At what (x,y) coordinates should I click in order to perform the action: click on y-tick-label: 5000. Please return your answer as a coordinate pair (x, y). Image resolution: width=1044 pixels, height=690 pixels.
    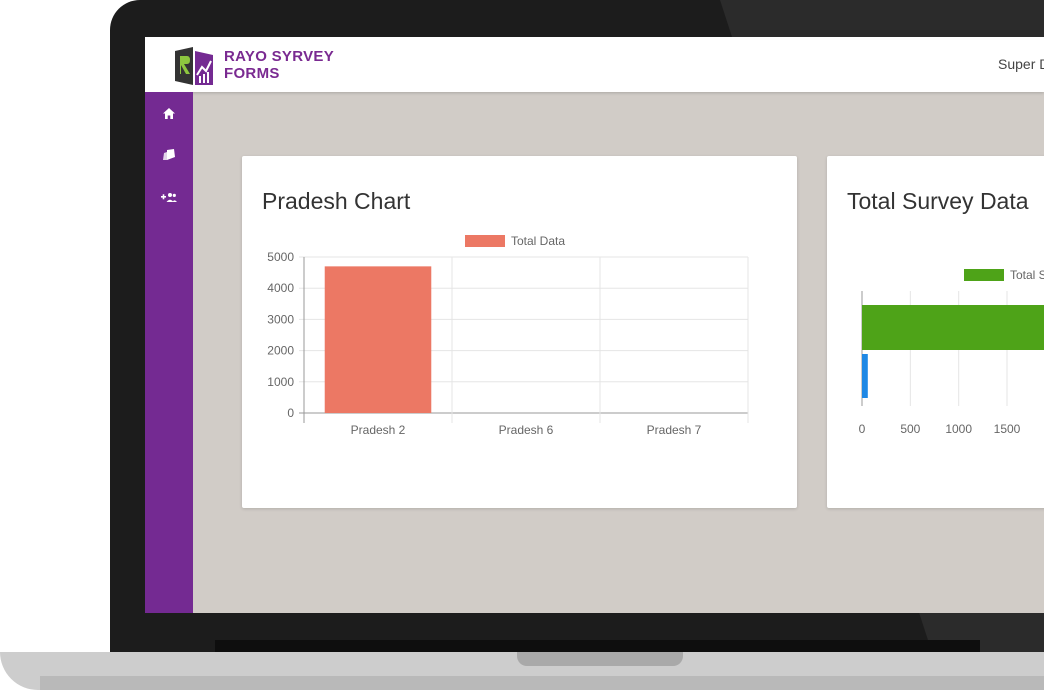
    Looking at the image, I should click on (280, 257).